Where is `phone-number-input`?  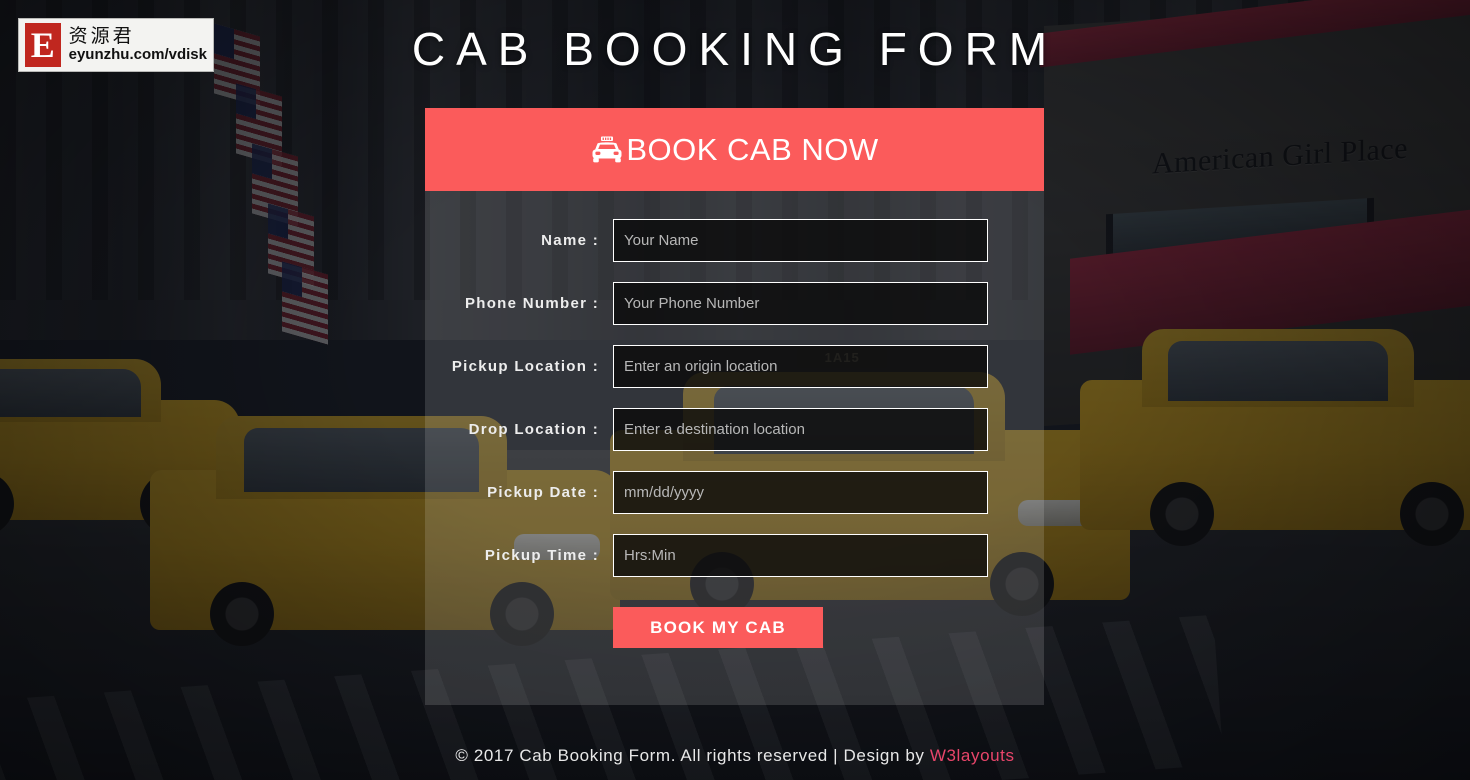 phone-number-input is located at coordinates (800, 303).